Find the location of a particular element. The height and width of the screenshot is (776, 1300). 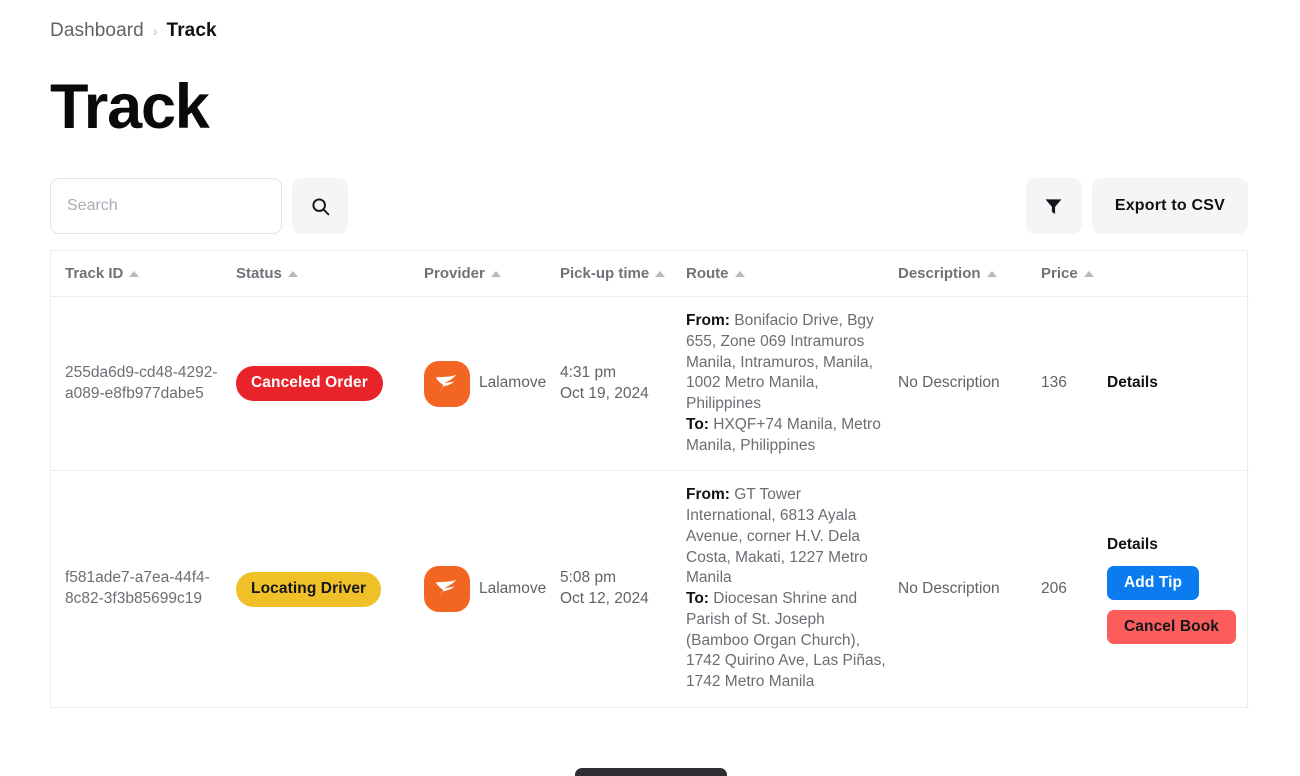

search-icon is located at coordinates (320, 206).